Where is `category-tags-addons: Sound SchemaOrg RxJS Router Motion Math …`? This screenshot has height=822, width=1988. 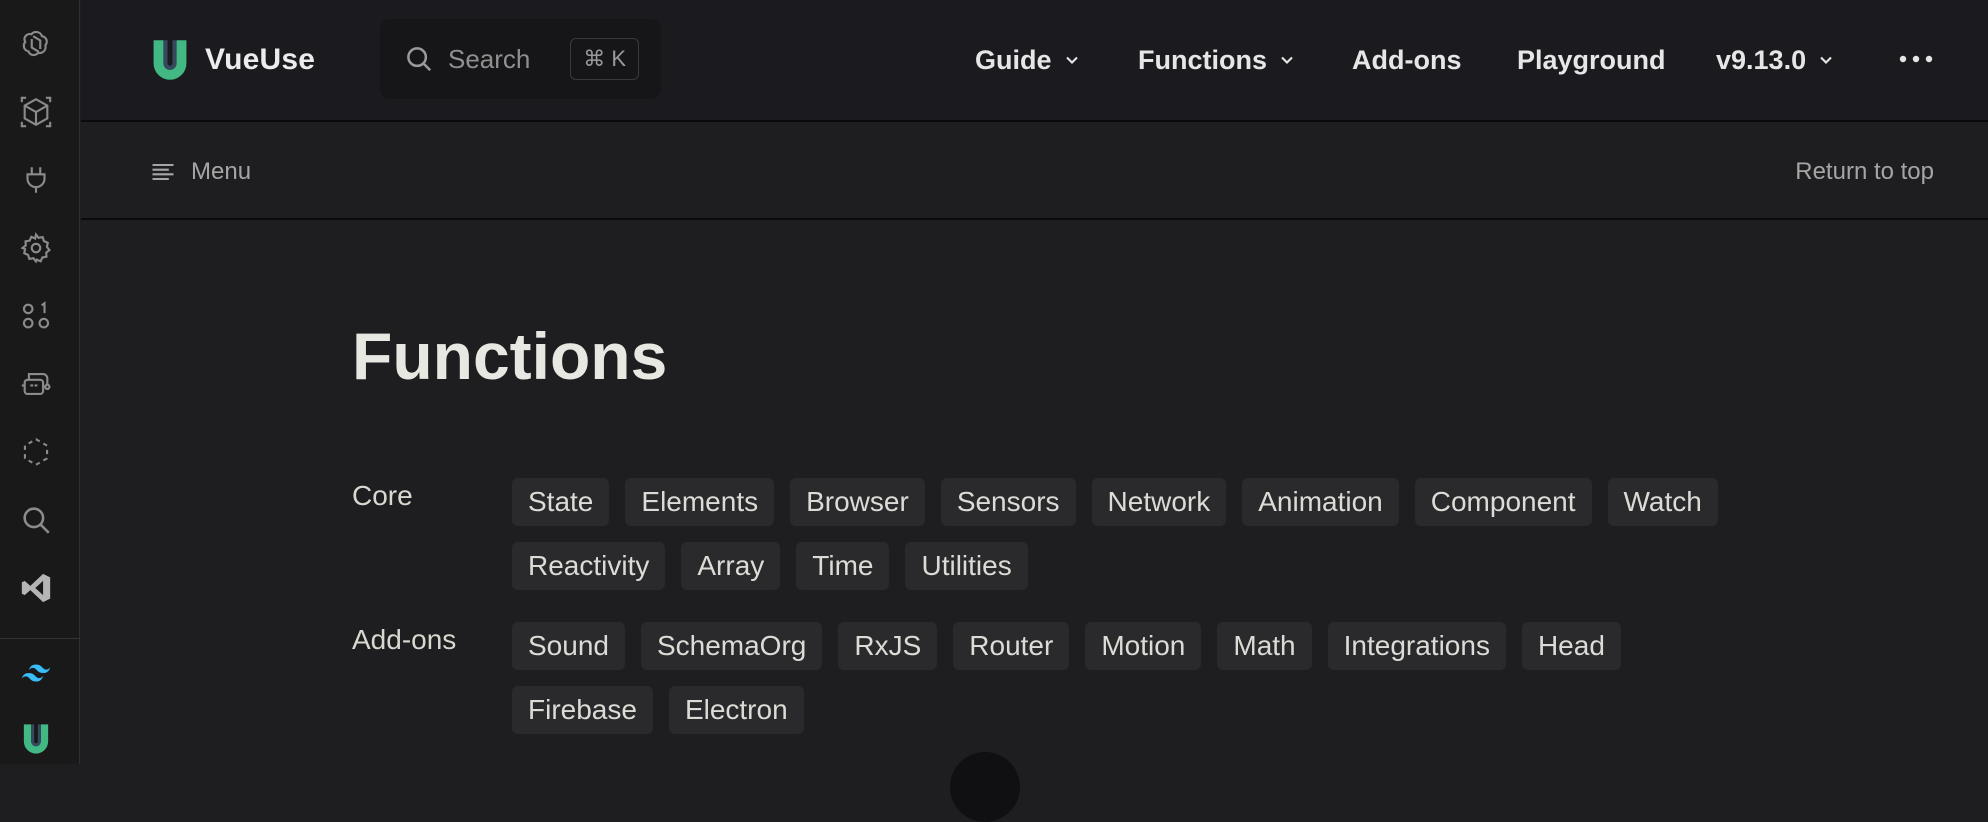 category-tags-addons: Sound SchemaOrg RxJS Router Motion Math … is located at coordinates (1127, 678).